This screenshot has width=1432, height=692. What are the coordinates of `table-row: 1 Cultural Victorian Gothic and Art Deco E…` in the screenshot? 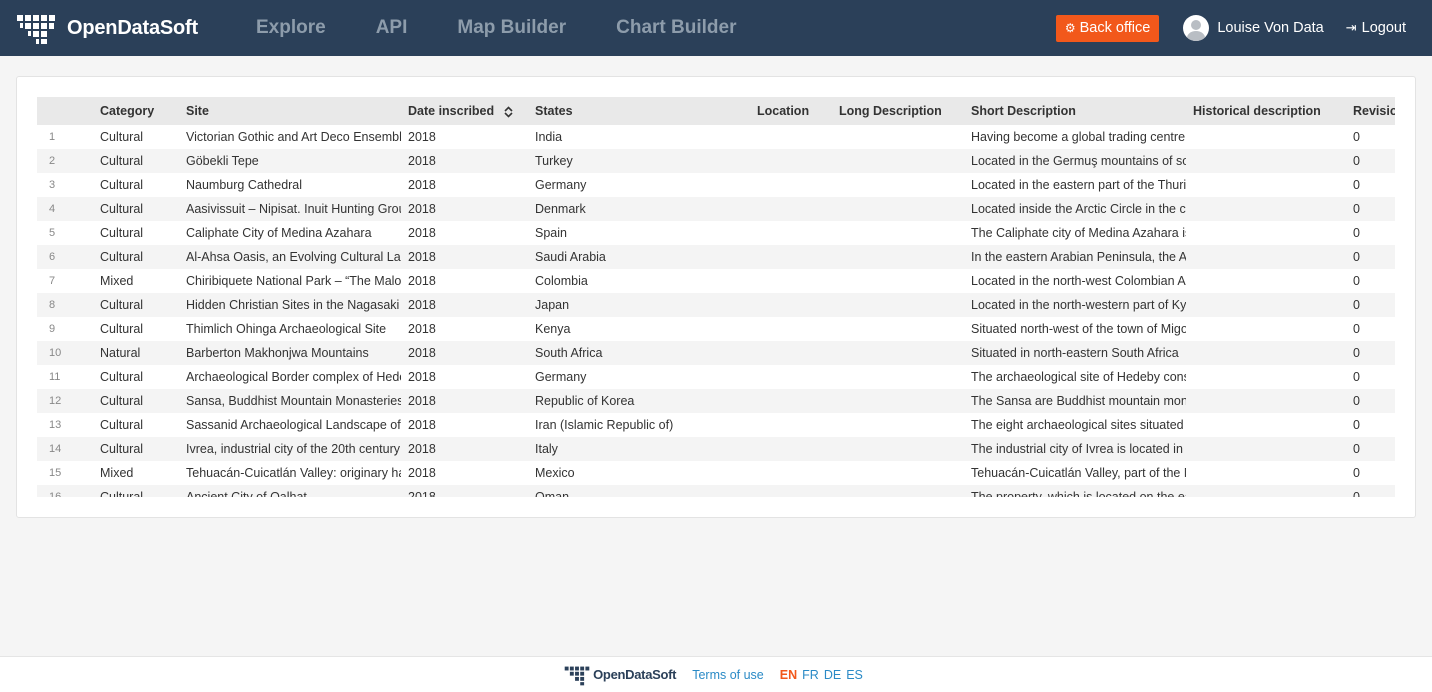 It's located at (716, 137).